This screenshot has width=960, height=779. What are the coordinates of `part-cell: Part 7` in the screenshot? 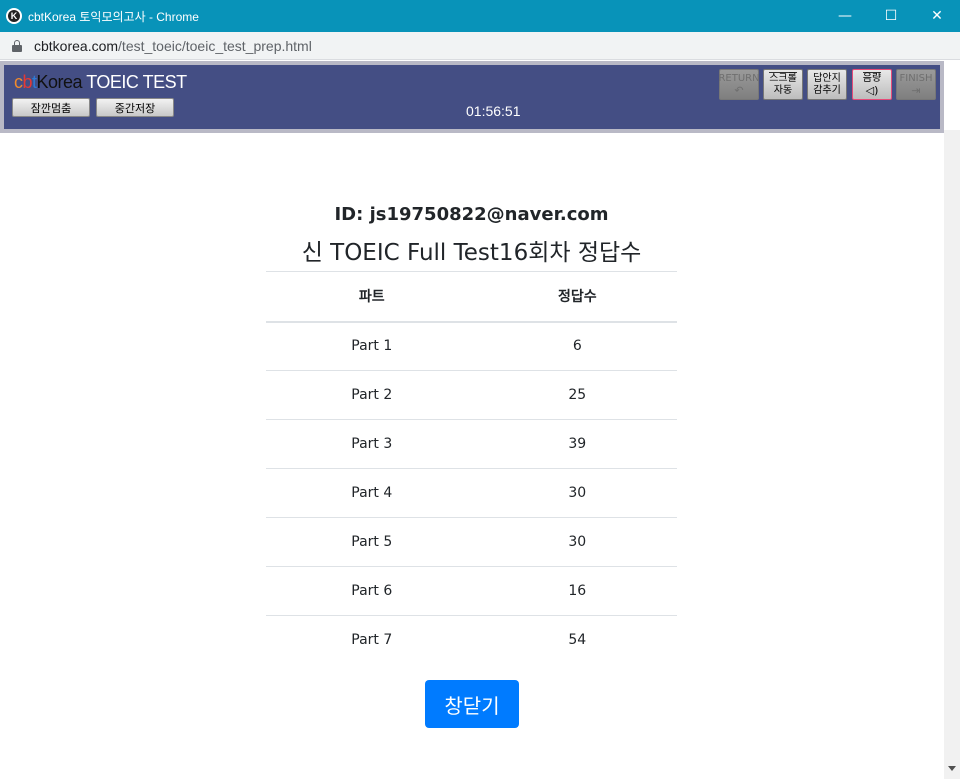 It's located at (372, 640).